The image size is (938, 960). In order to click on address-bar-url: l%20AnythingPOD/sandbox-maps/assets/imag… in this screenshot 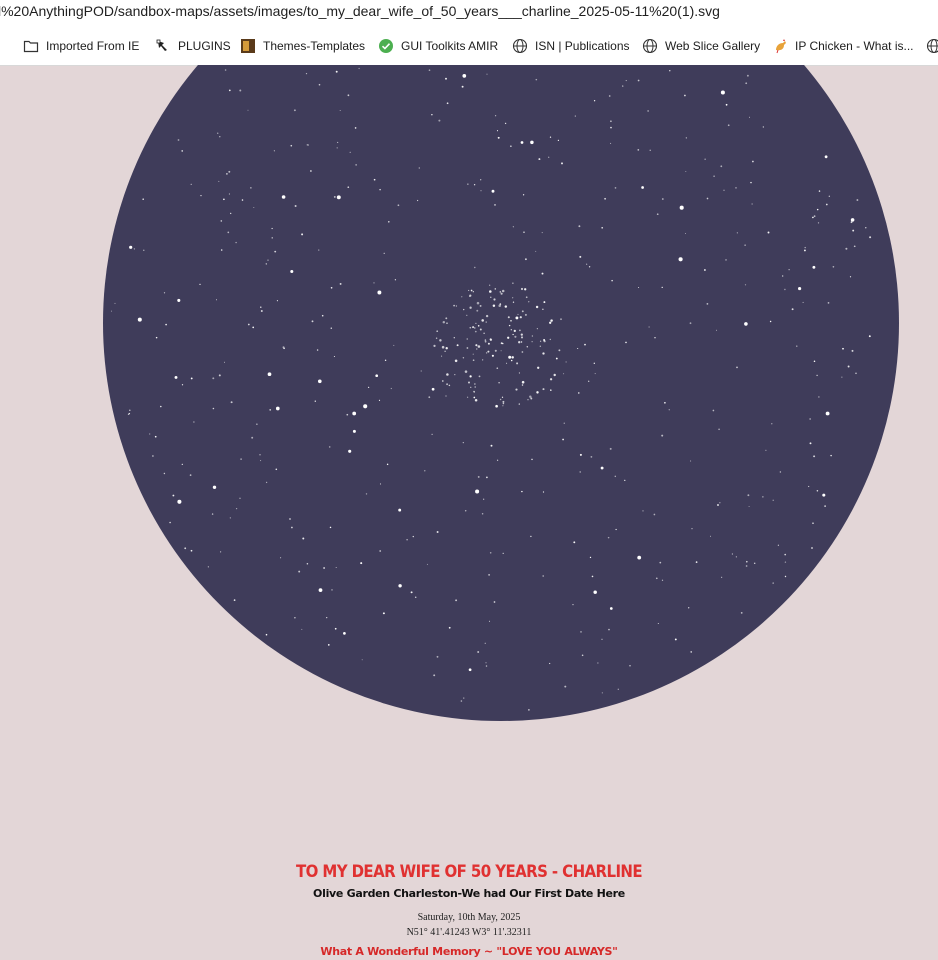, I will do `click(360, 11)`.